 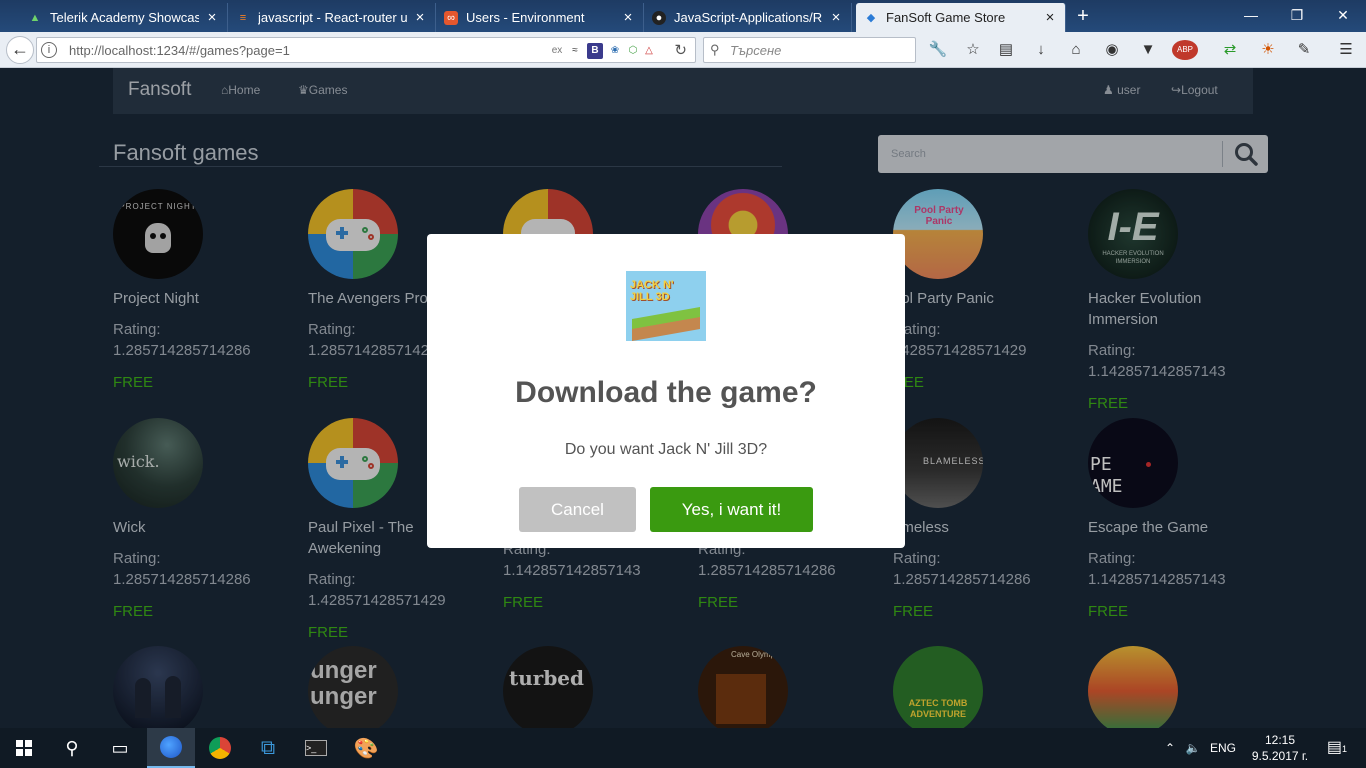 What do you see at coordinates (1006, 50) in the screenshot?
I see `reading-list-icon: ▤` at bounding box center [1006, 50].